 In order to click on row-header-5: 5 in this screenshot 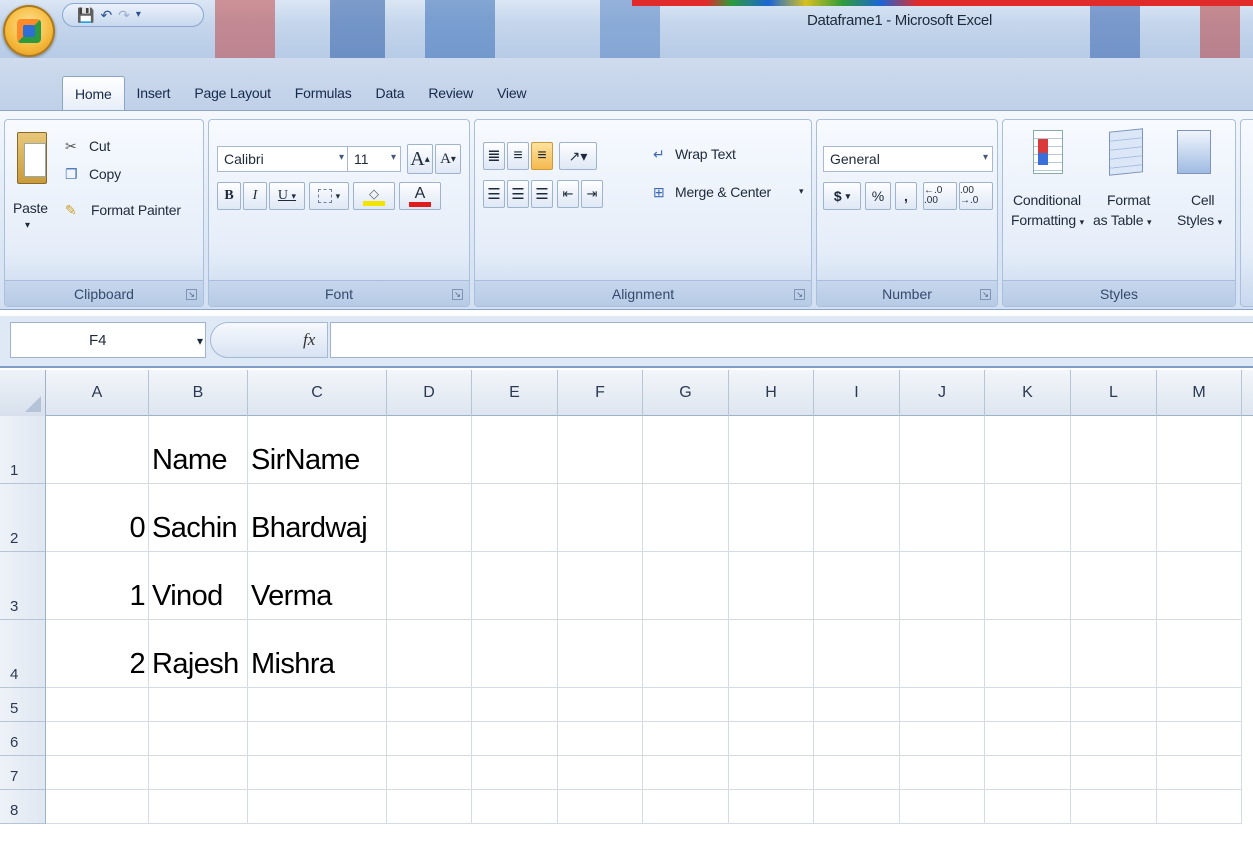, I will do `click(23, 705)`.